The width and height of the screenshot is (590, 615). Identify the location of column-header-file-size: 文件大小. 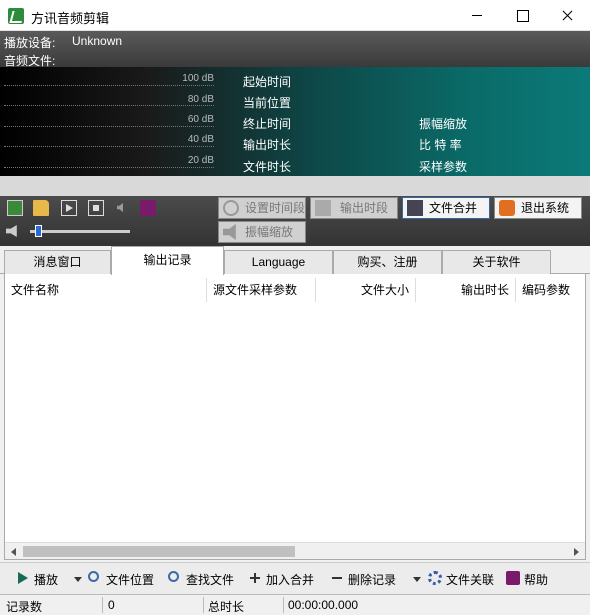
(366, 290).